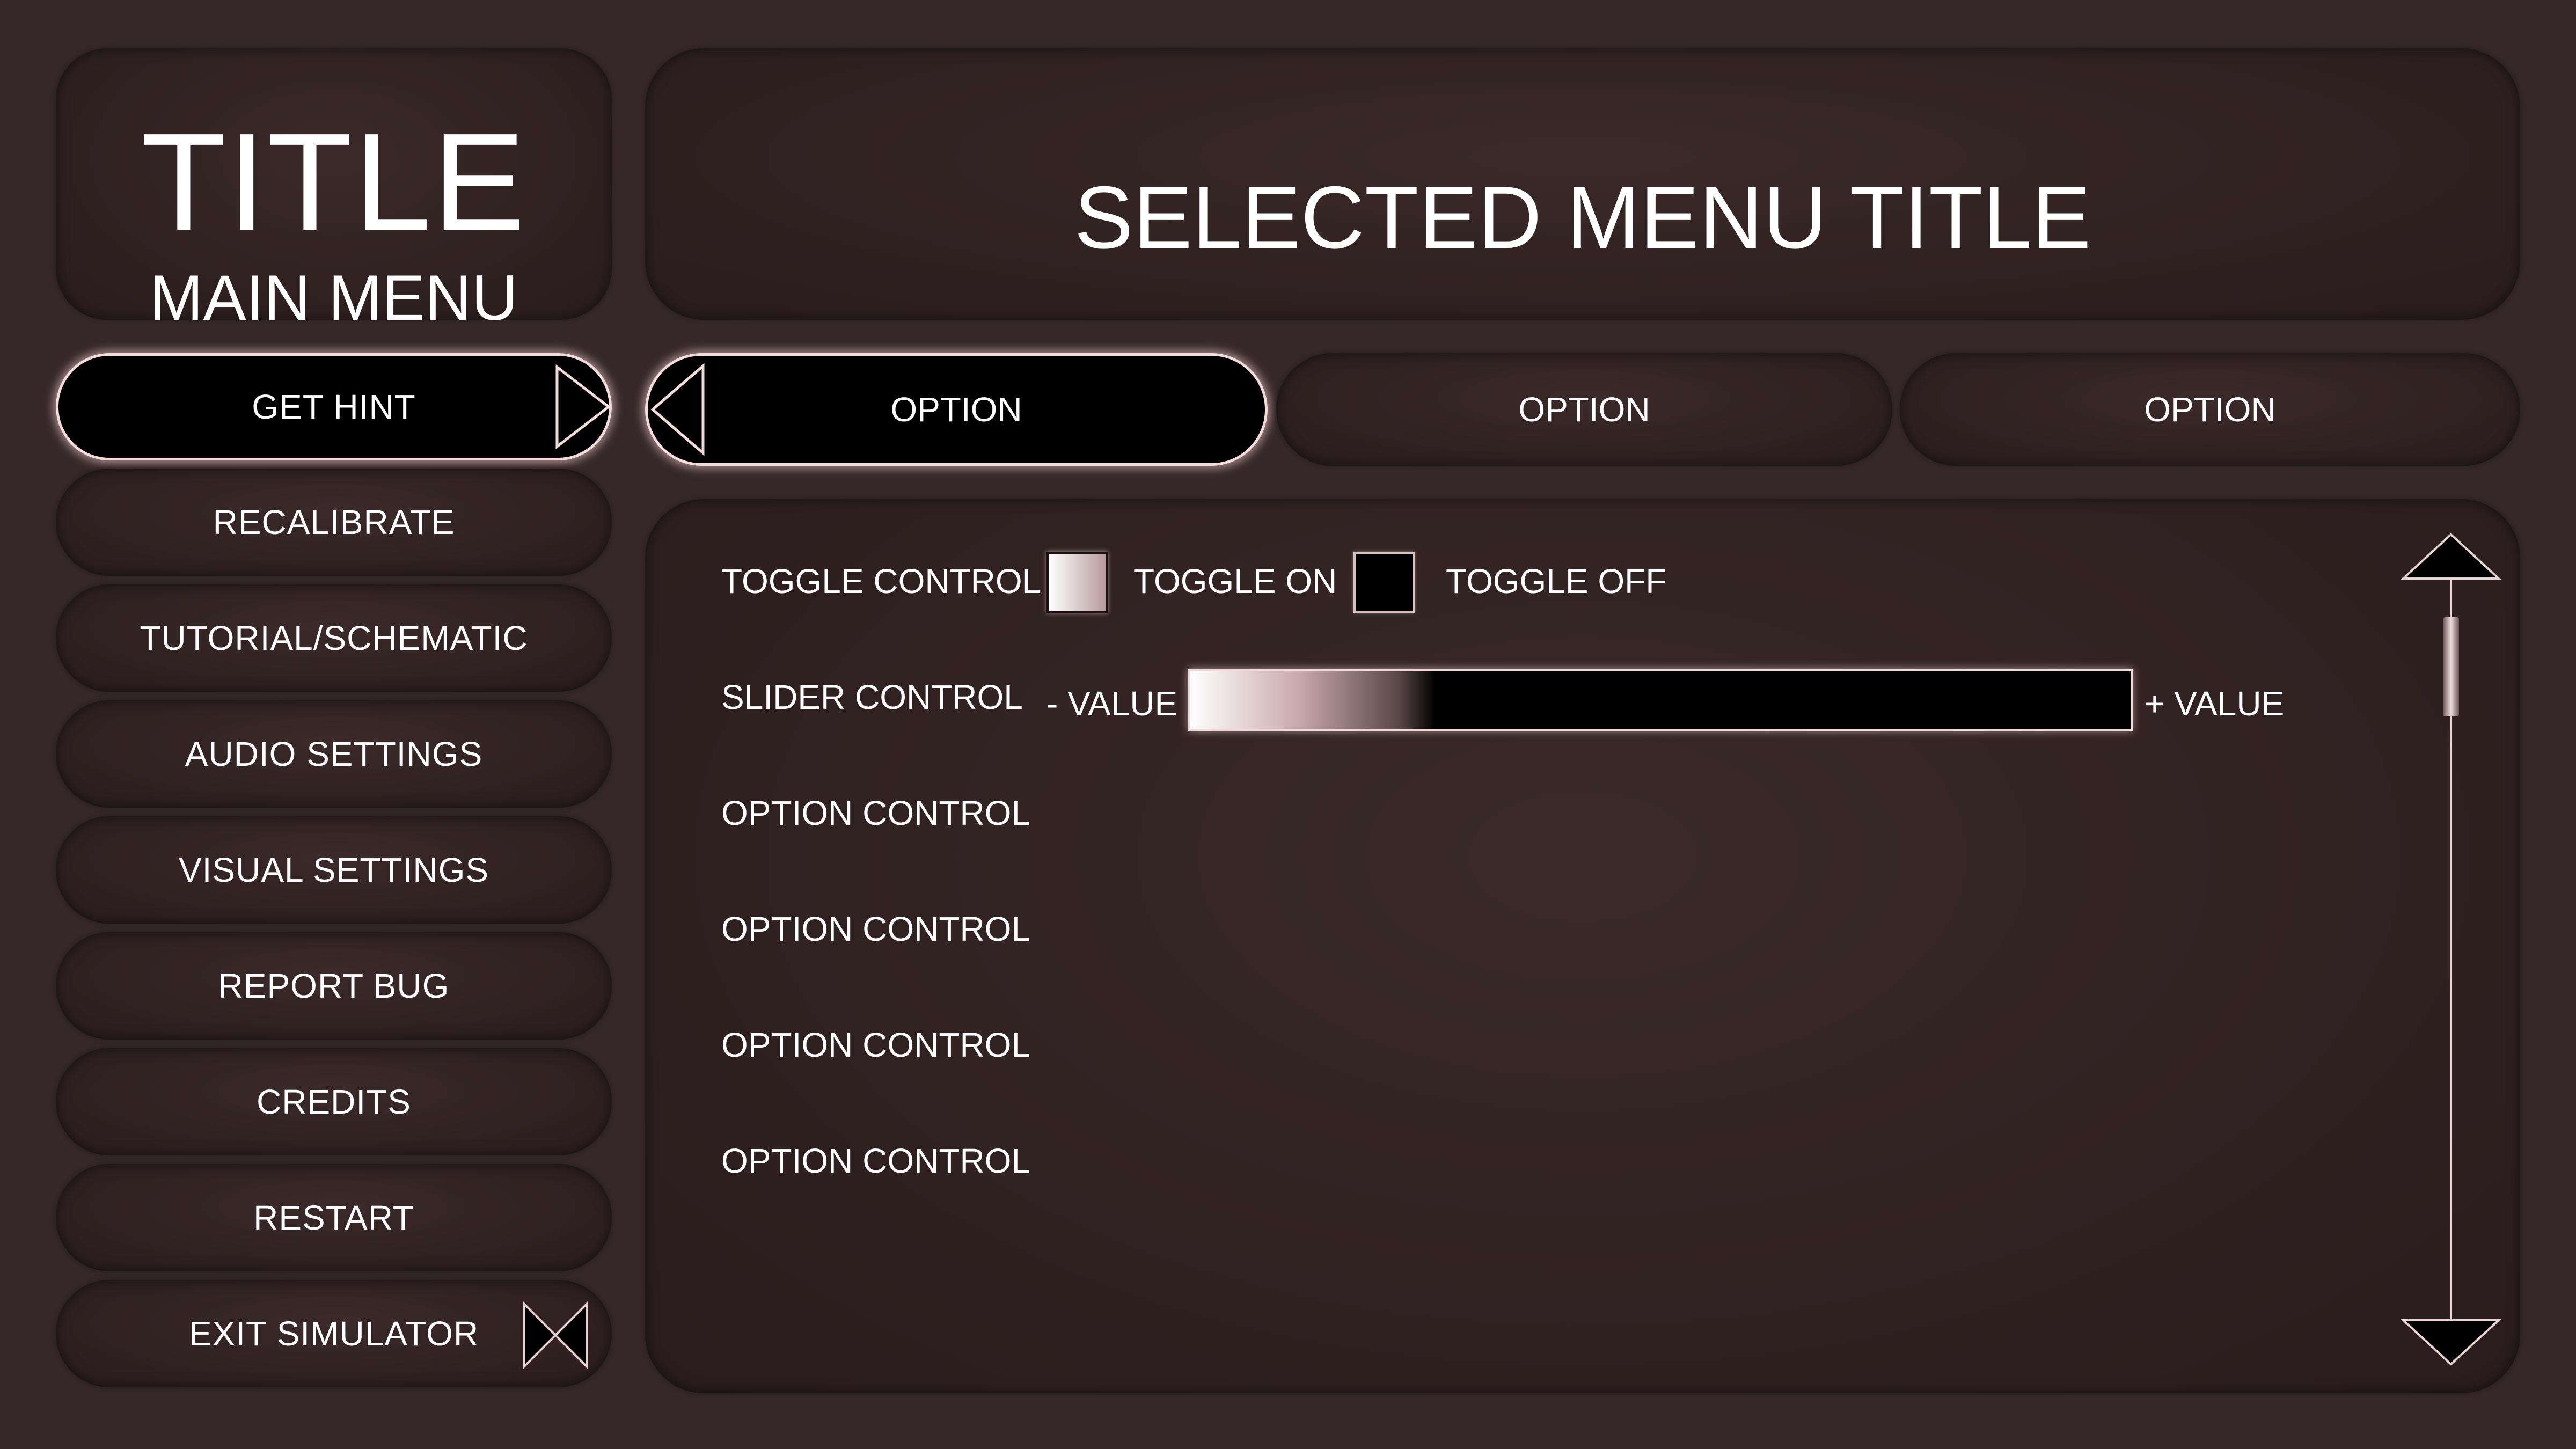  I want to click on sidebar-item-label: VISUAL SETTINGS, so click(333, 870).